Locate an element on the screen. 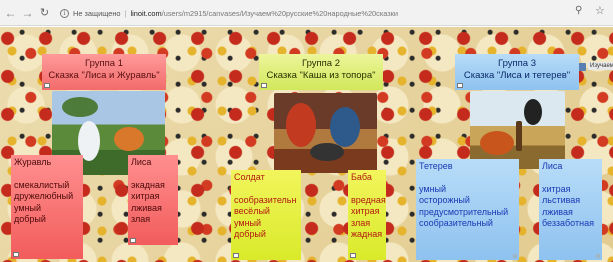 The width and height of the screenshot is (613, 262). group1-title: Группа 1 is located at coordinates (104, 63).